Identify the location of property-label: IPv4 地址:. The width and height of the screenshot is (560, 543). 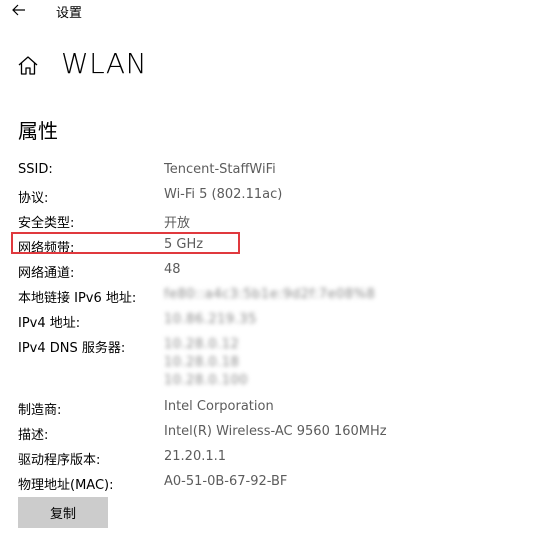
(49, 323).